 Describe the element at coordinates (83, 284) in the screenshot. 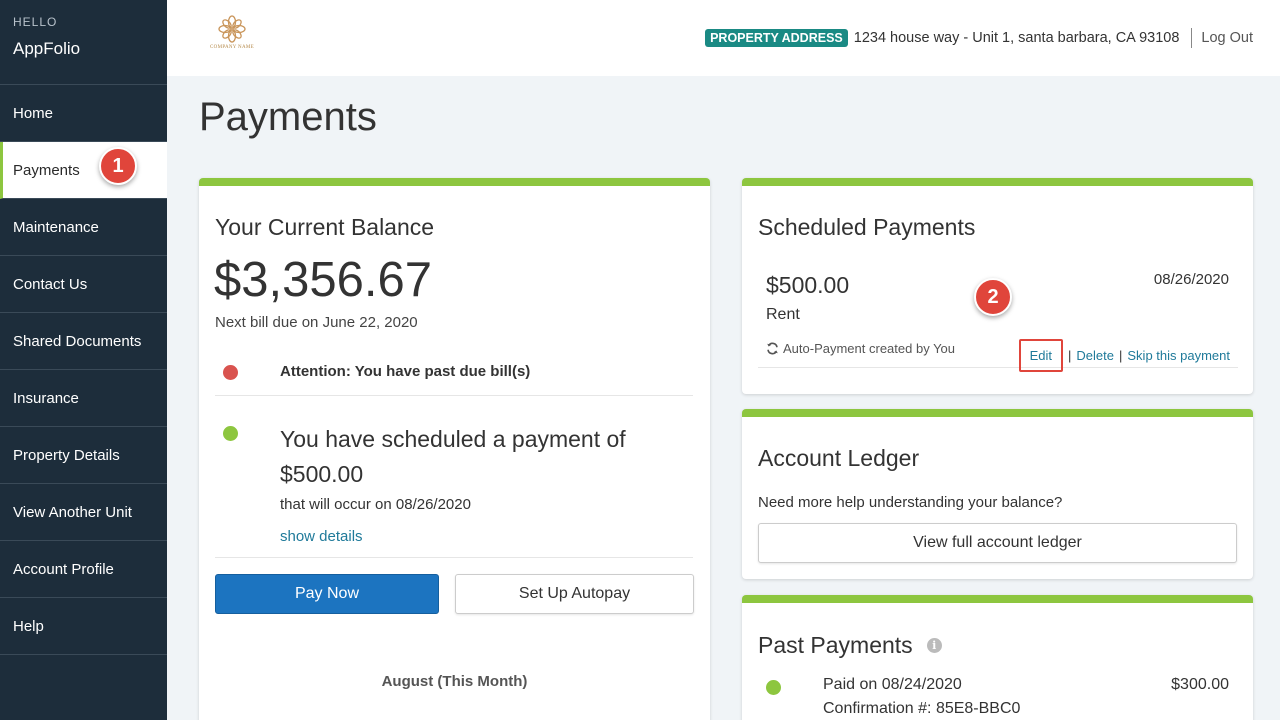

I see `sidebar-item-contact-us: Contact Us` at that location.